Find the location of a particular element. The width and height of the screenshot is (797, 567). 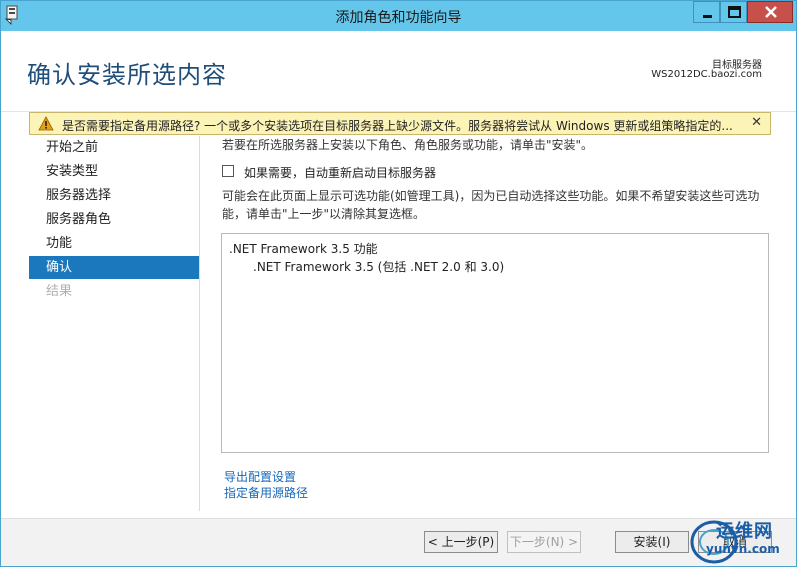

nav-item-confirmation: 确认 is located at coordinates (114, 267).